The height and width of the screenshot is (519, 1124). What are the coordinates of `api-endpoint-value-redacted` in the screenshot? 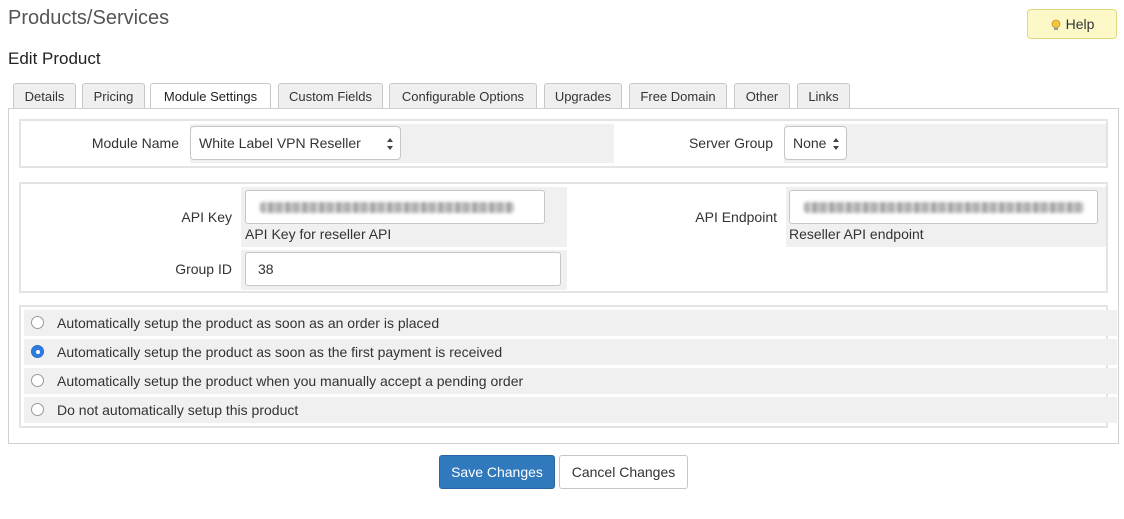 It's located at (944, 207).